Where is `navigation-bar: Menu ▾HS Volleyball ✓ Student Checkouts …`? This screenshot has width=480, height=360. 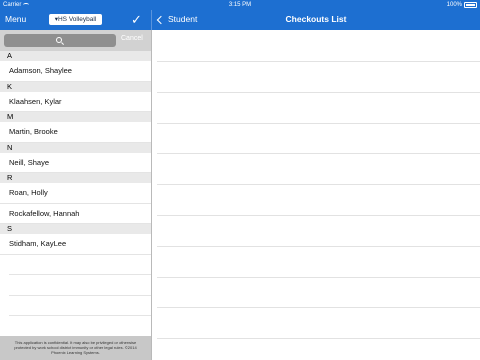 navigation-bar: Menu ▾HS Volleyball ✓ Student Checkouts … is located at coordinates (240, 20).